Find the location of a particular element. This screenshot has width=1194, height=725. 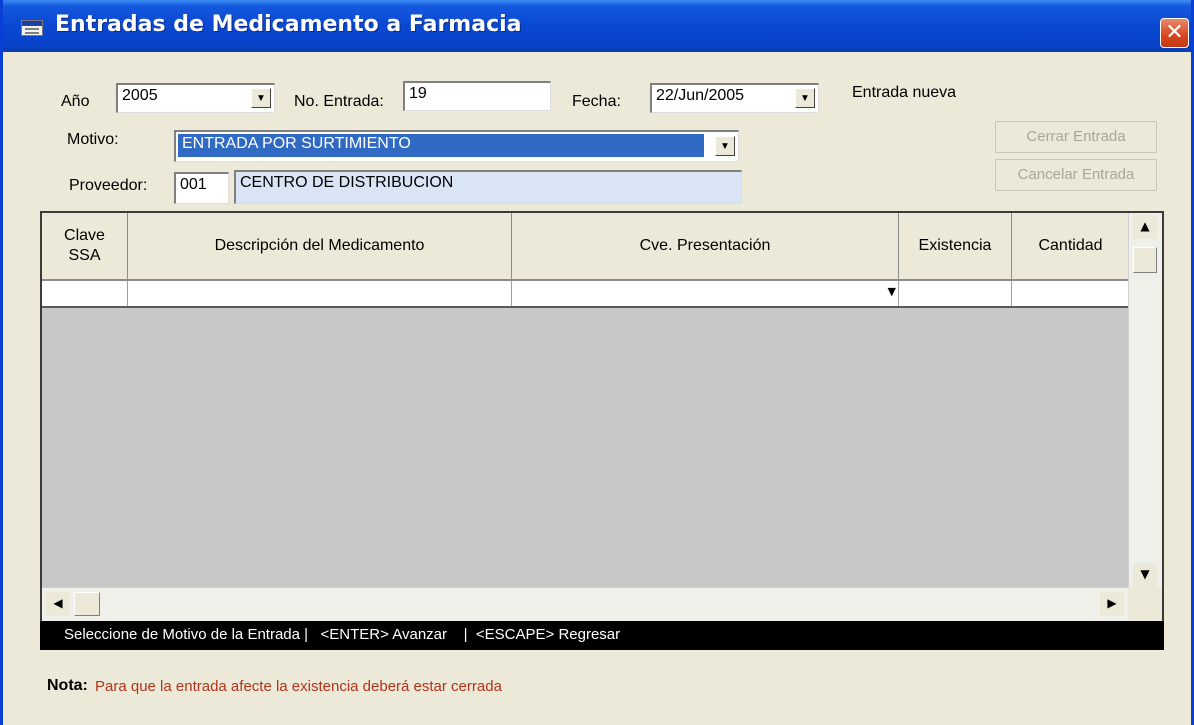

fecha-picker: 22/Jun/2005 ▼ is located at coordinates (734, 98).